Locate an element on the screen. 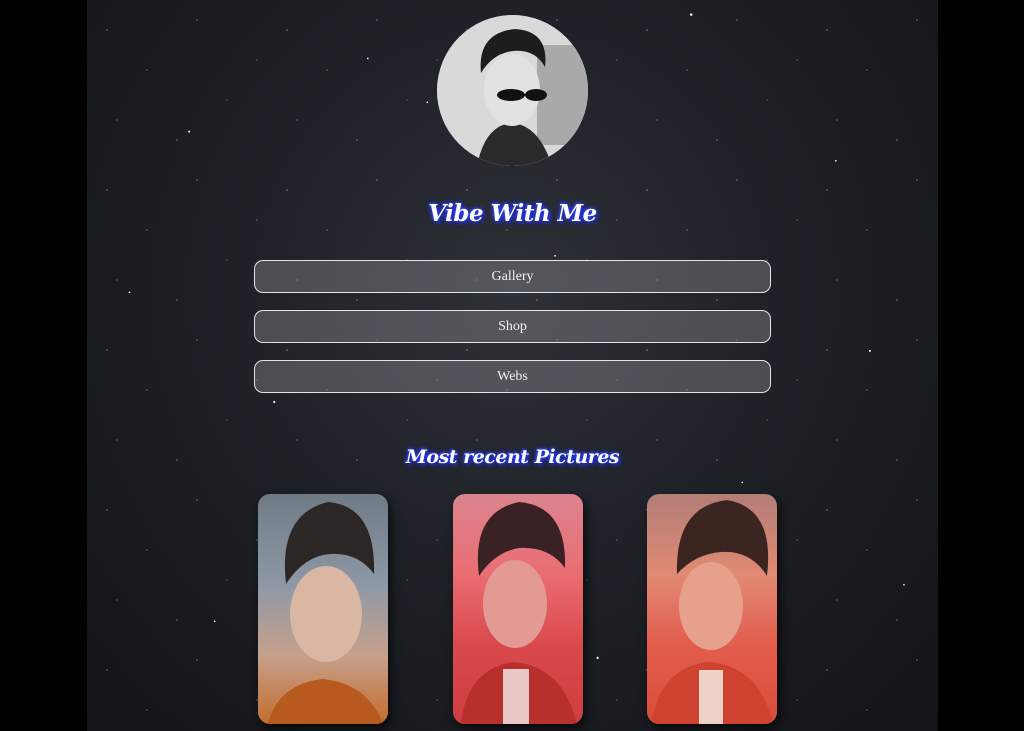 This screenshot has width=1024, height=731. avatar-portrait-image is located at coordinates (512, 90).